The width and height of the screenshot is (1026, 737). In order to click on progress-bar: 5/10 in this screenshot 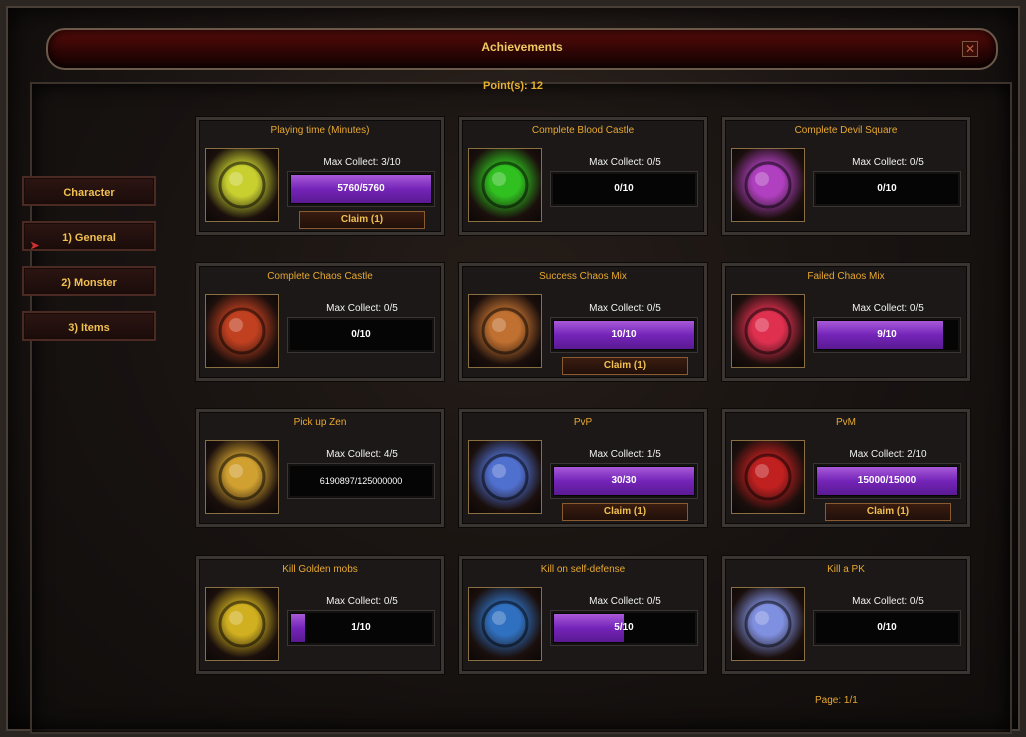, I will do `click(624, 628)`.